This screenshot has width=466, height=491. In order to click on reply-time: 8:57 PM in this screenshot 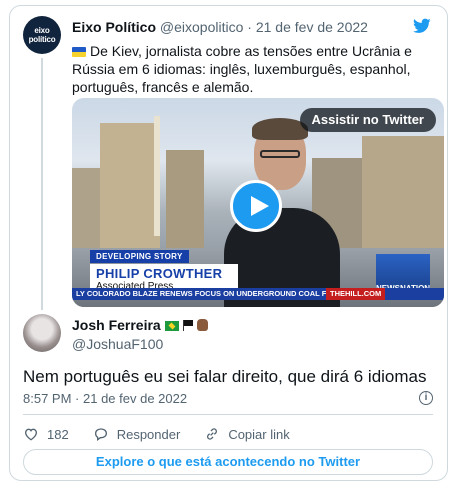, I will do `click(47, 398)`.